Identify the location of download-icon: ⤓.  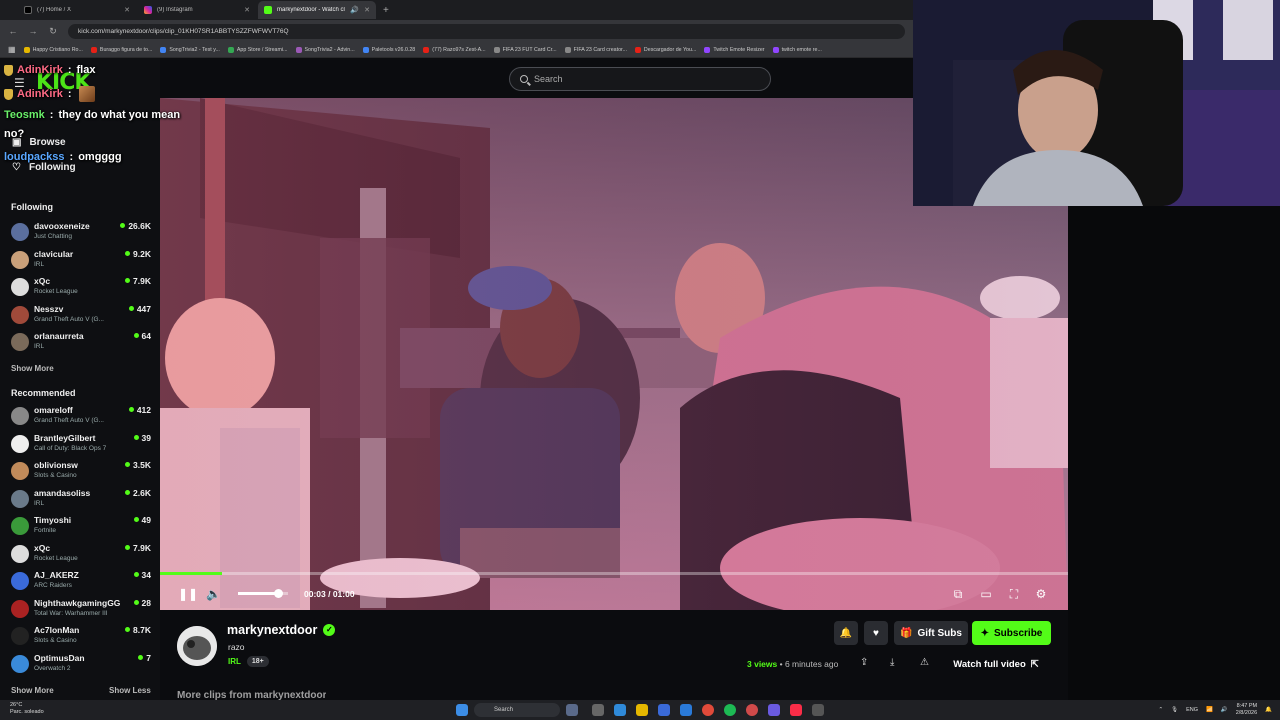
(892, 662).